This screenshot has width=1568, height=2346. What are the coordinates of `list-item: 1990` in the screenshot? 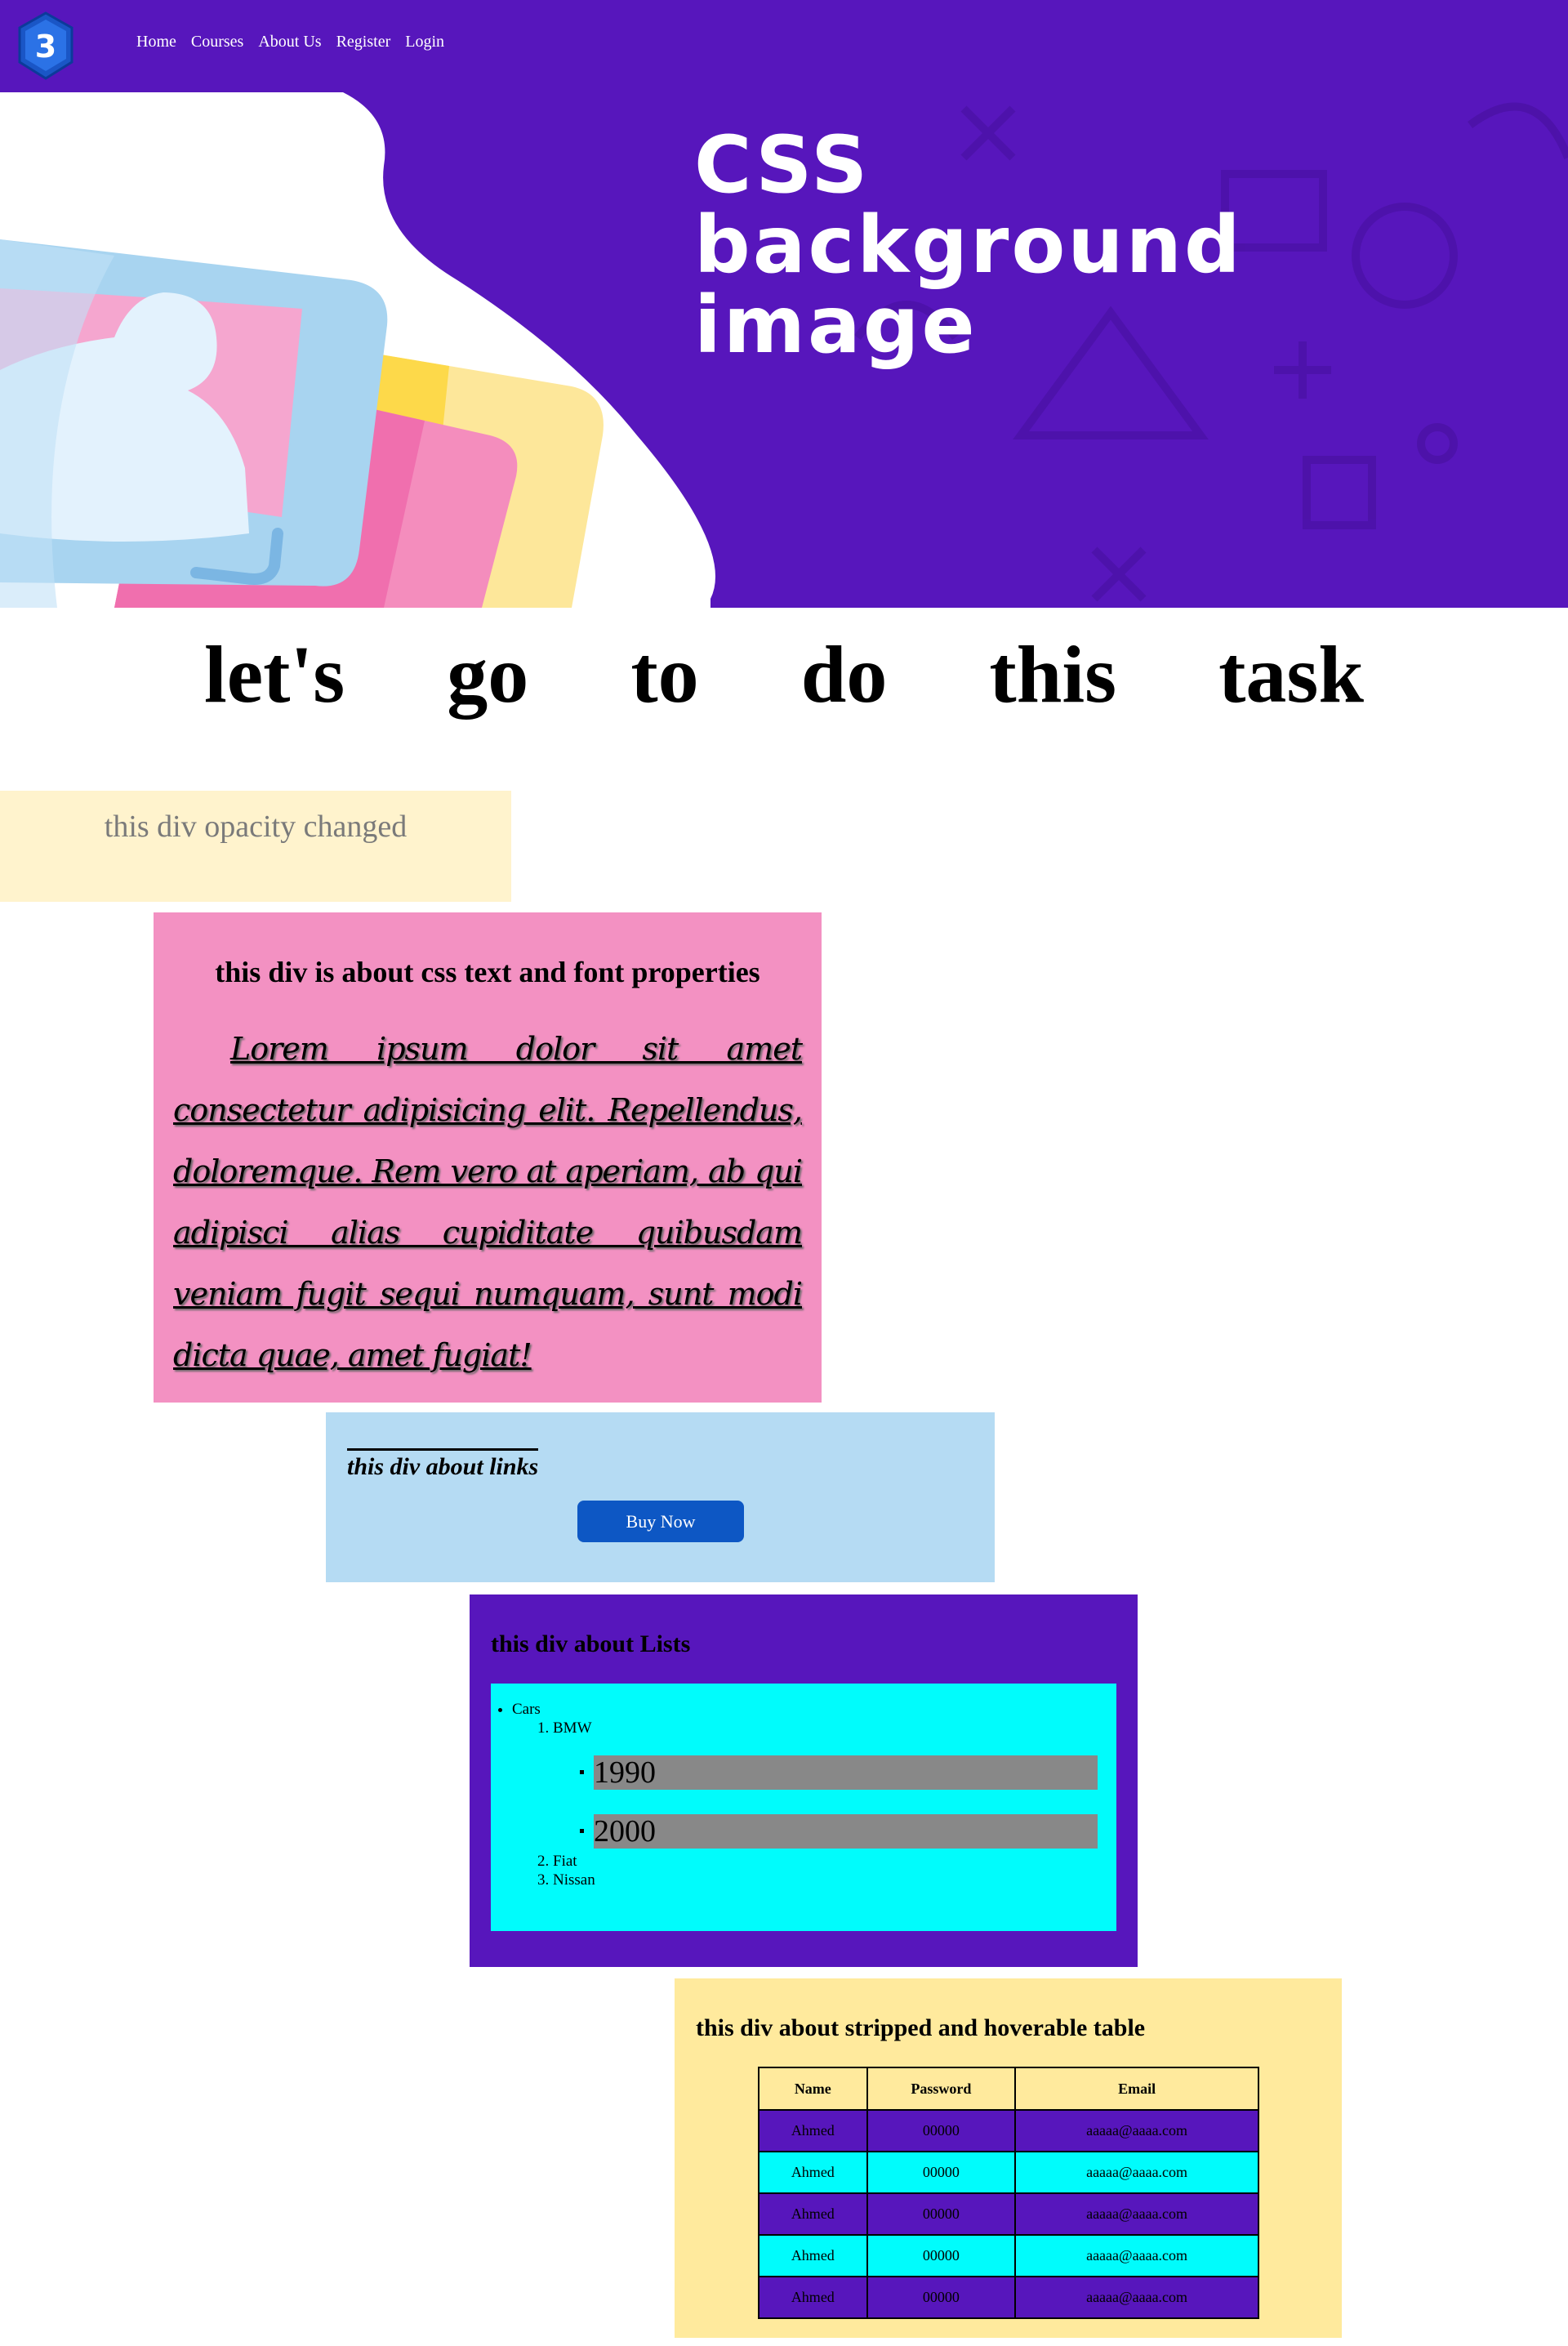 It's located at (846, 1772).